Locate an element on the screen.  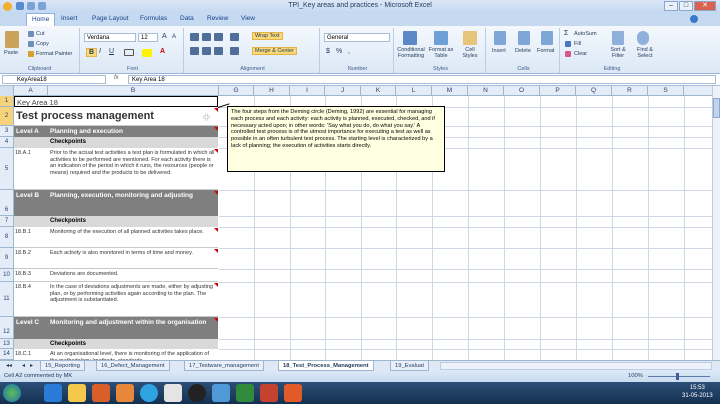
indent-icon is located at coordinates (234, 51).